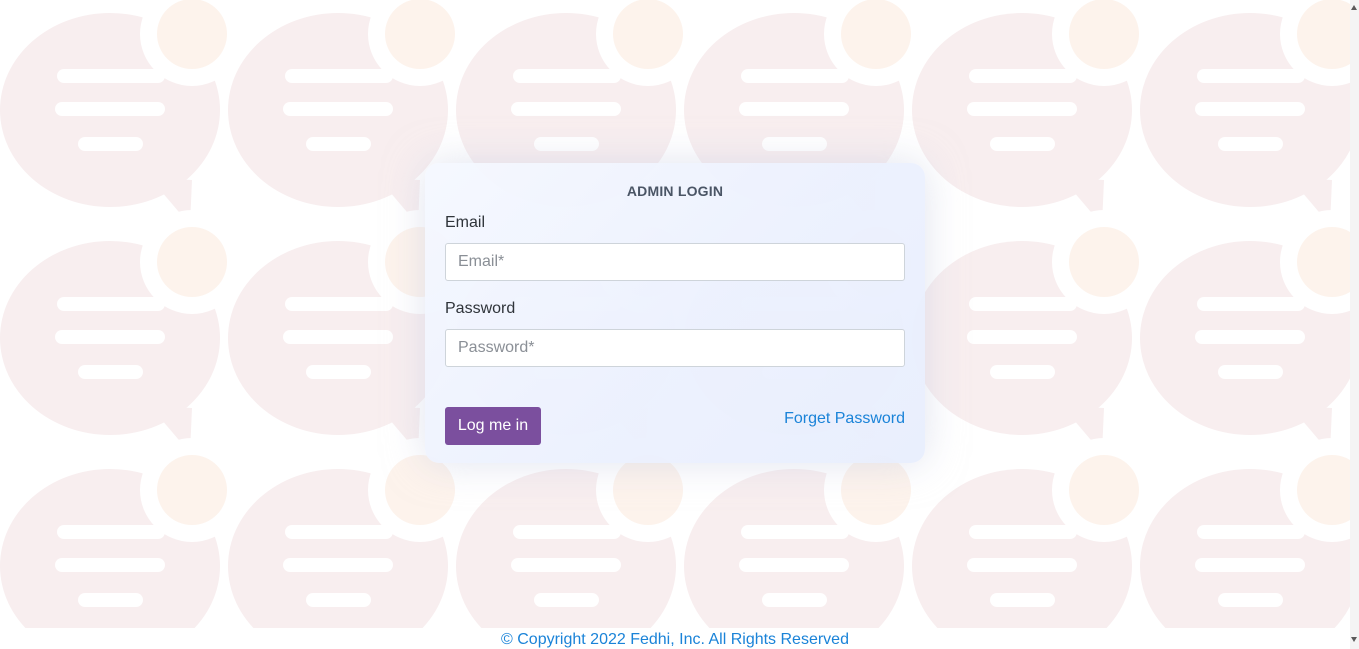 This screenshot has width=1359, height=649. Describe the element at coordinates (1354, 639) in the screenshot. I see `scroll-down-arrow-icon` at that location.